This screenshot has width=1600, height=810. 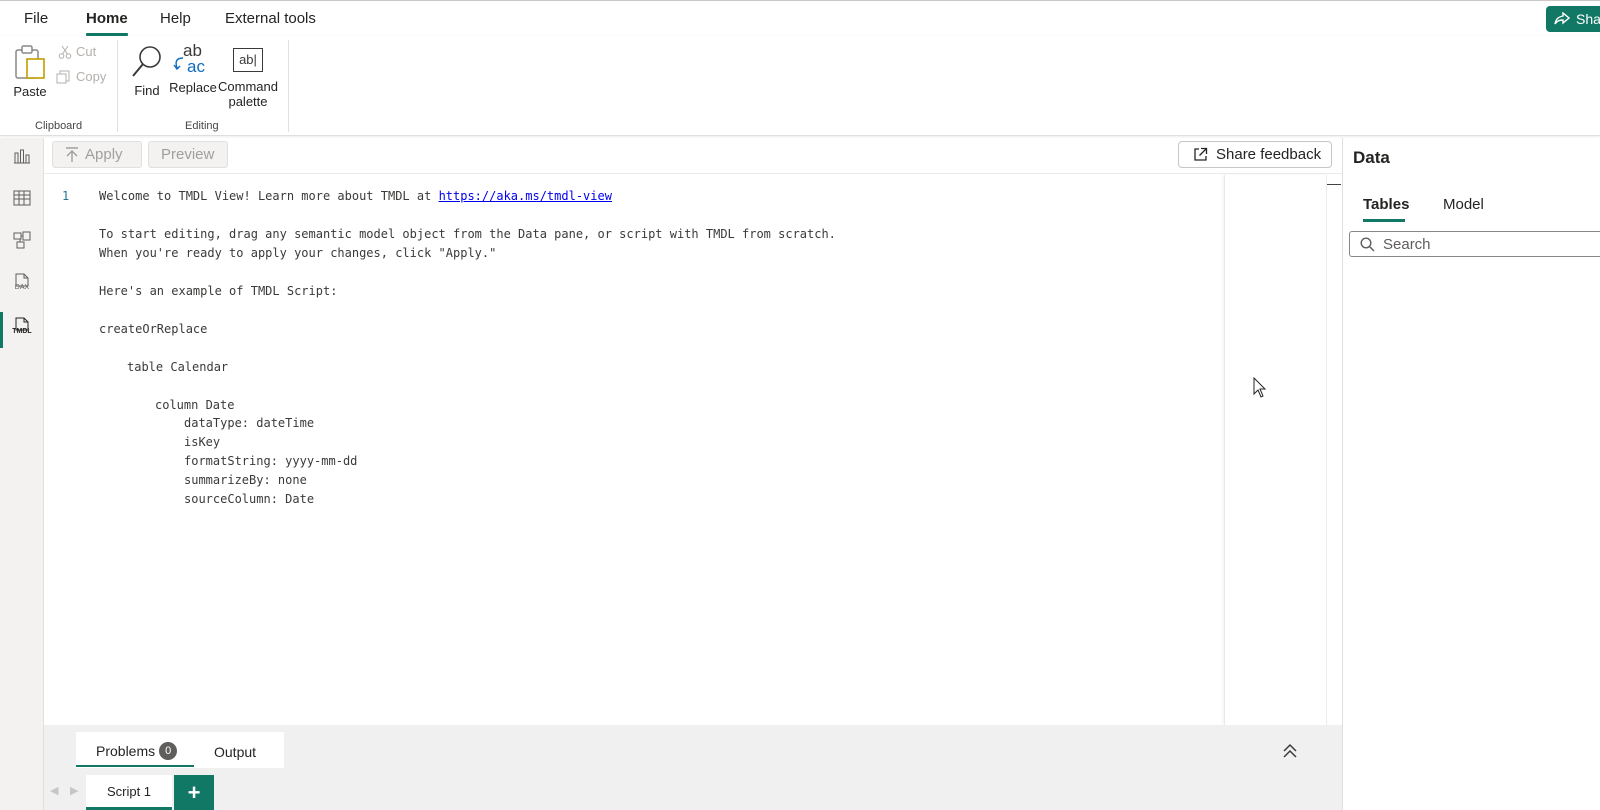 What do you see at coordinates (249, 499) in the screenshot?
I see `code-line: sourceColumn: Date` at bounding box center [249, 499].